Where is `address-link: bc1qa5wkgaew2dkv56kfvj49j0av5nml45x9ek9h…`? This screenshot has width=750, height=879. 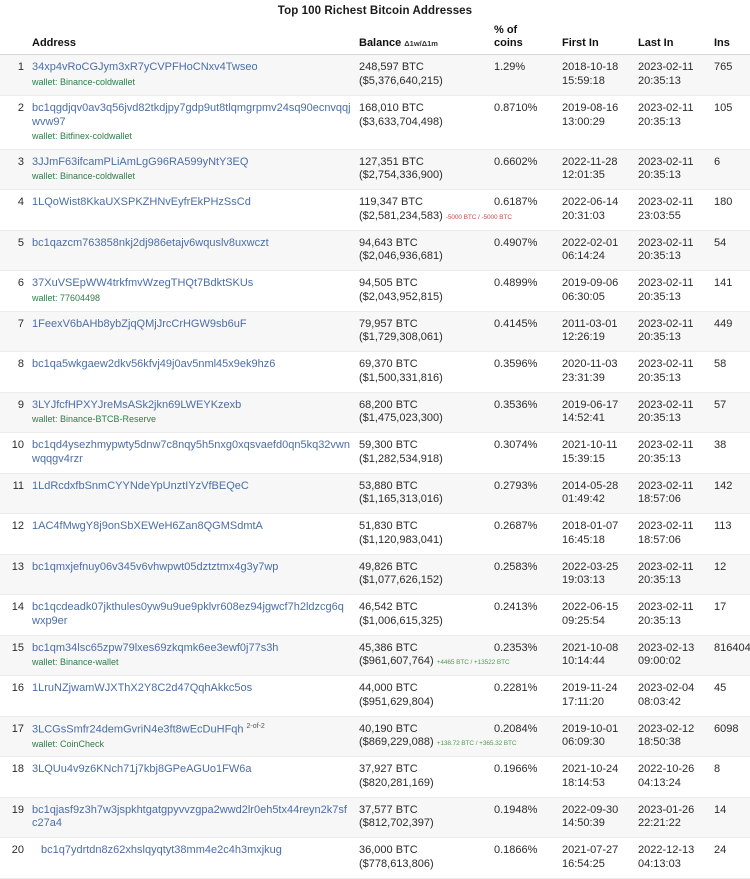
address-link: bc1qa5wkgaew2dkv56kfvj49j0av5nml45x9ek9h… is located at coordinates (153, 364).